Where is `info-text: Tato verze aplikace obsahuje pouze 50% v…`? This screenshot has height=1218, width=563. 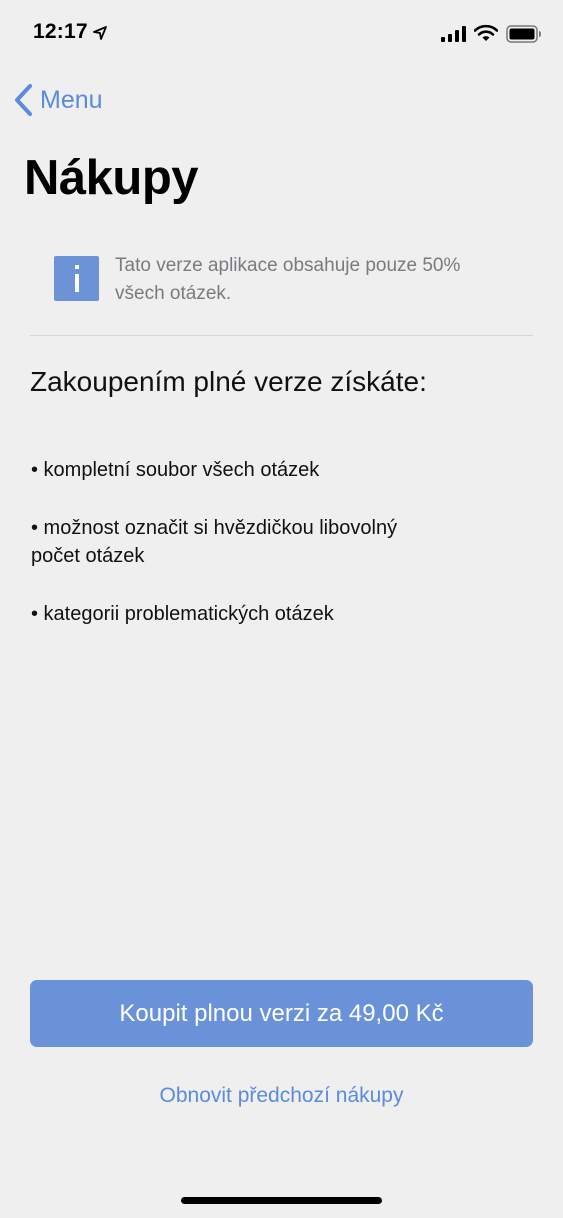
info-text: Tato verze aplikace obsahuje pouze 50% v… is located at coordinates (287, 280).